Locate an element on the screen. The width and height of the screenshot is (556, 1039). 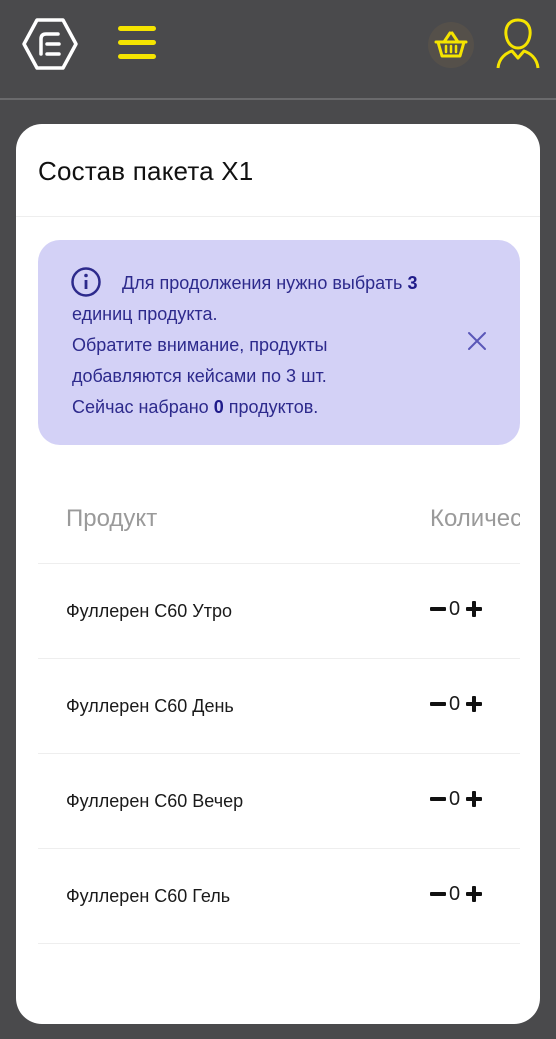
product-name: Фуллерен С60 День is located at coordinates (150, 706).